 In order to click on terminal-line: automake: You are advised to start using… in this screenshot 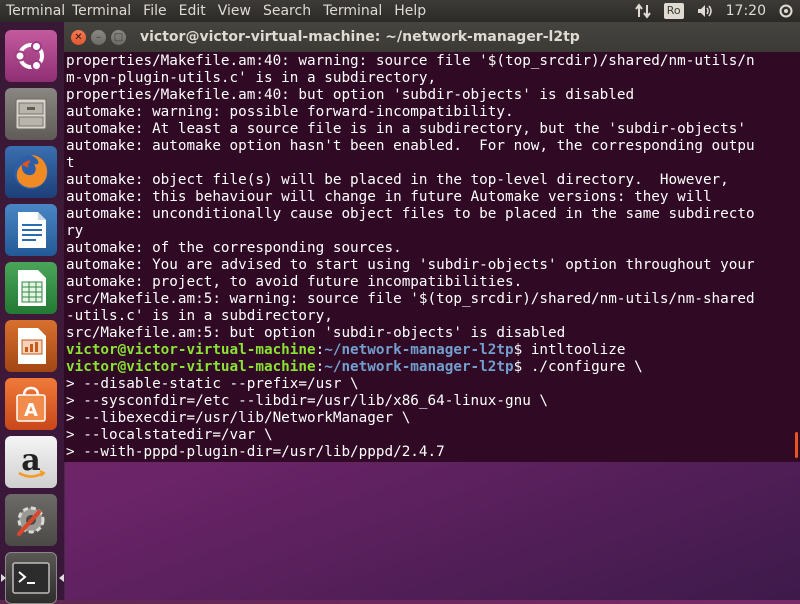, I will do `click(410, 265)`.